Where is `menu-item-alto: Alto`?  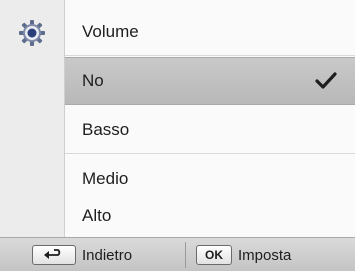 menu-item-alto: Alto is located at coordinates (210, 215).